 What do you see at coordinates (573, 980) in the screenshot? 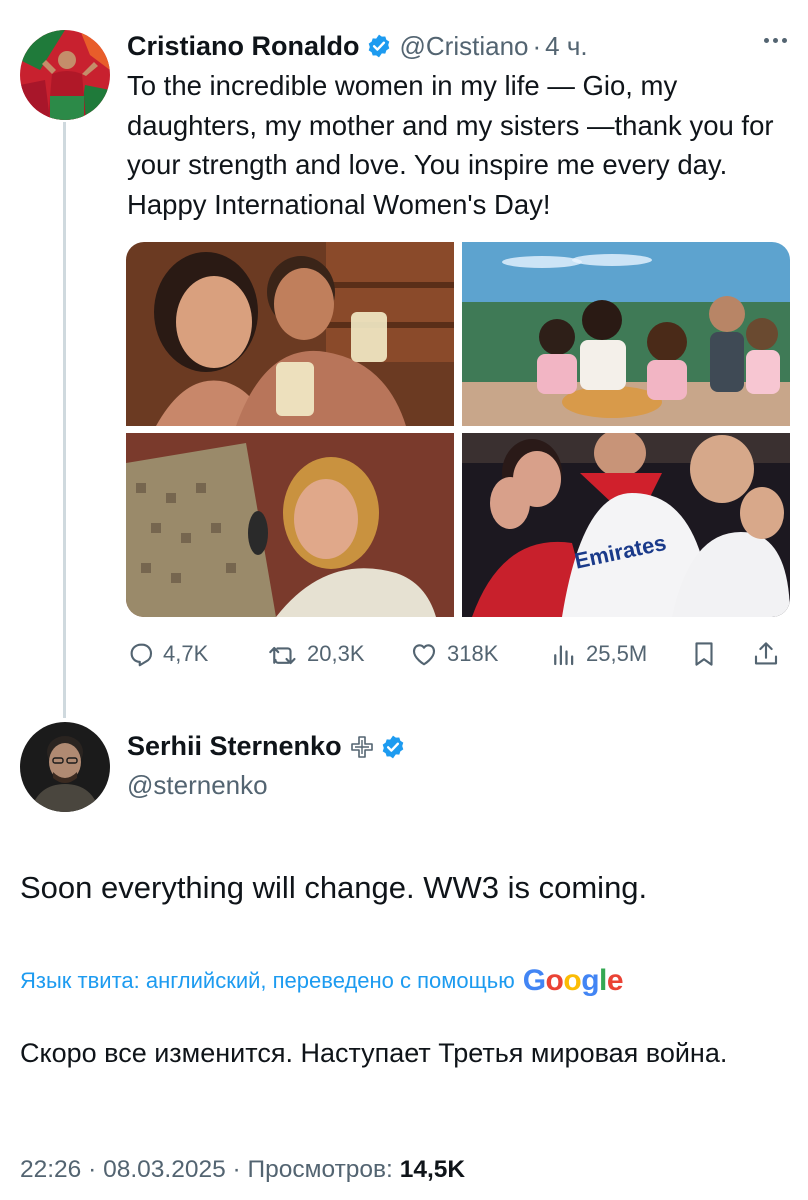
I see `google-logo: Google` at bounding box center [573, 980].